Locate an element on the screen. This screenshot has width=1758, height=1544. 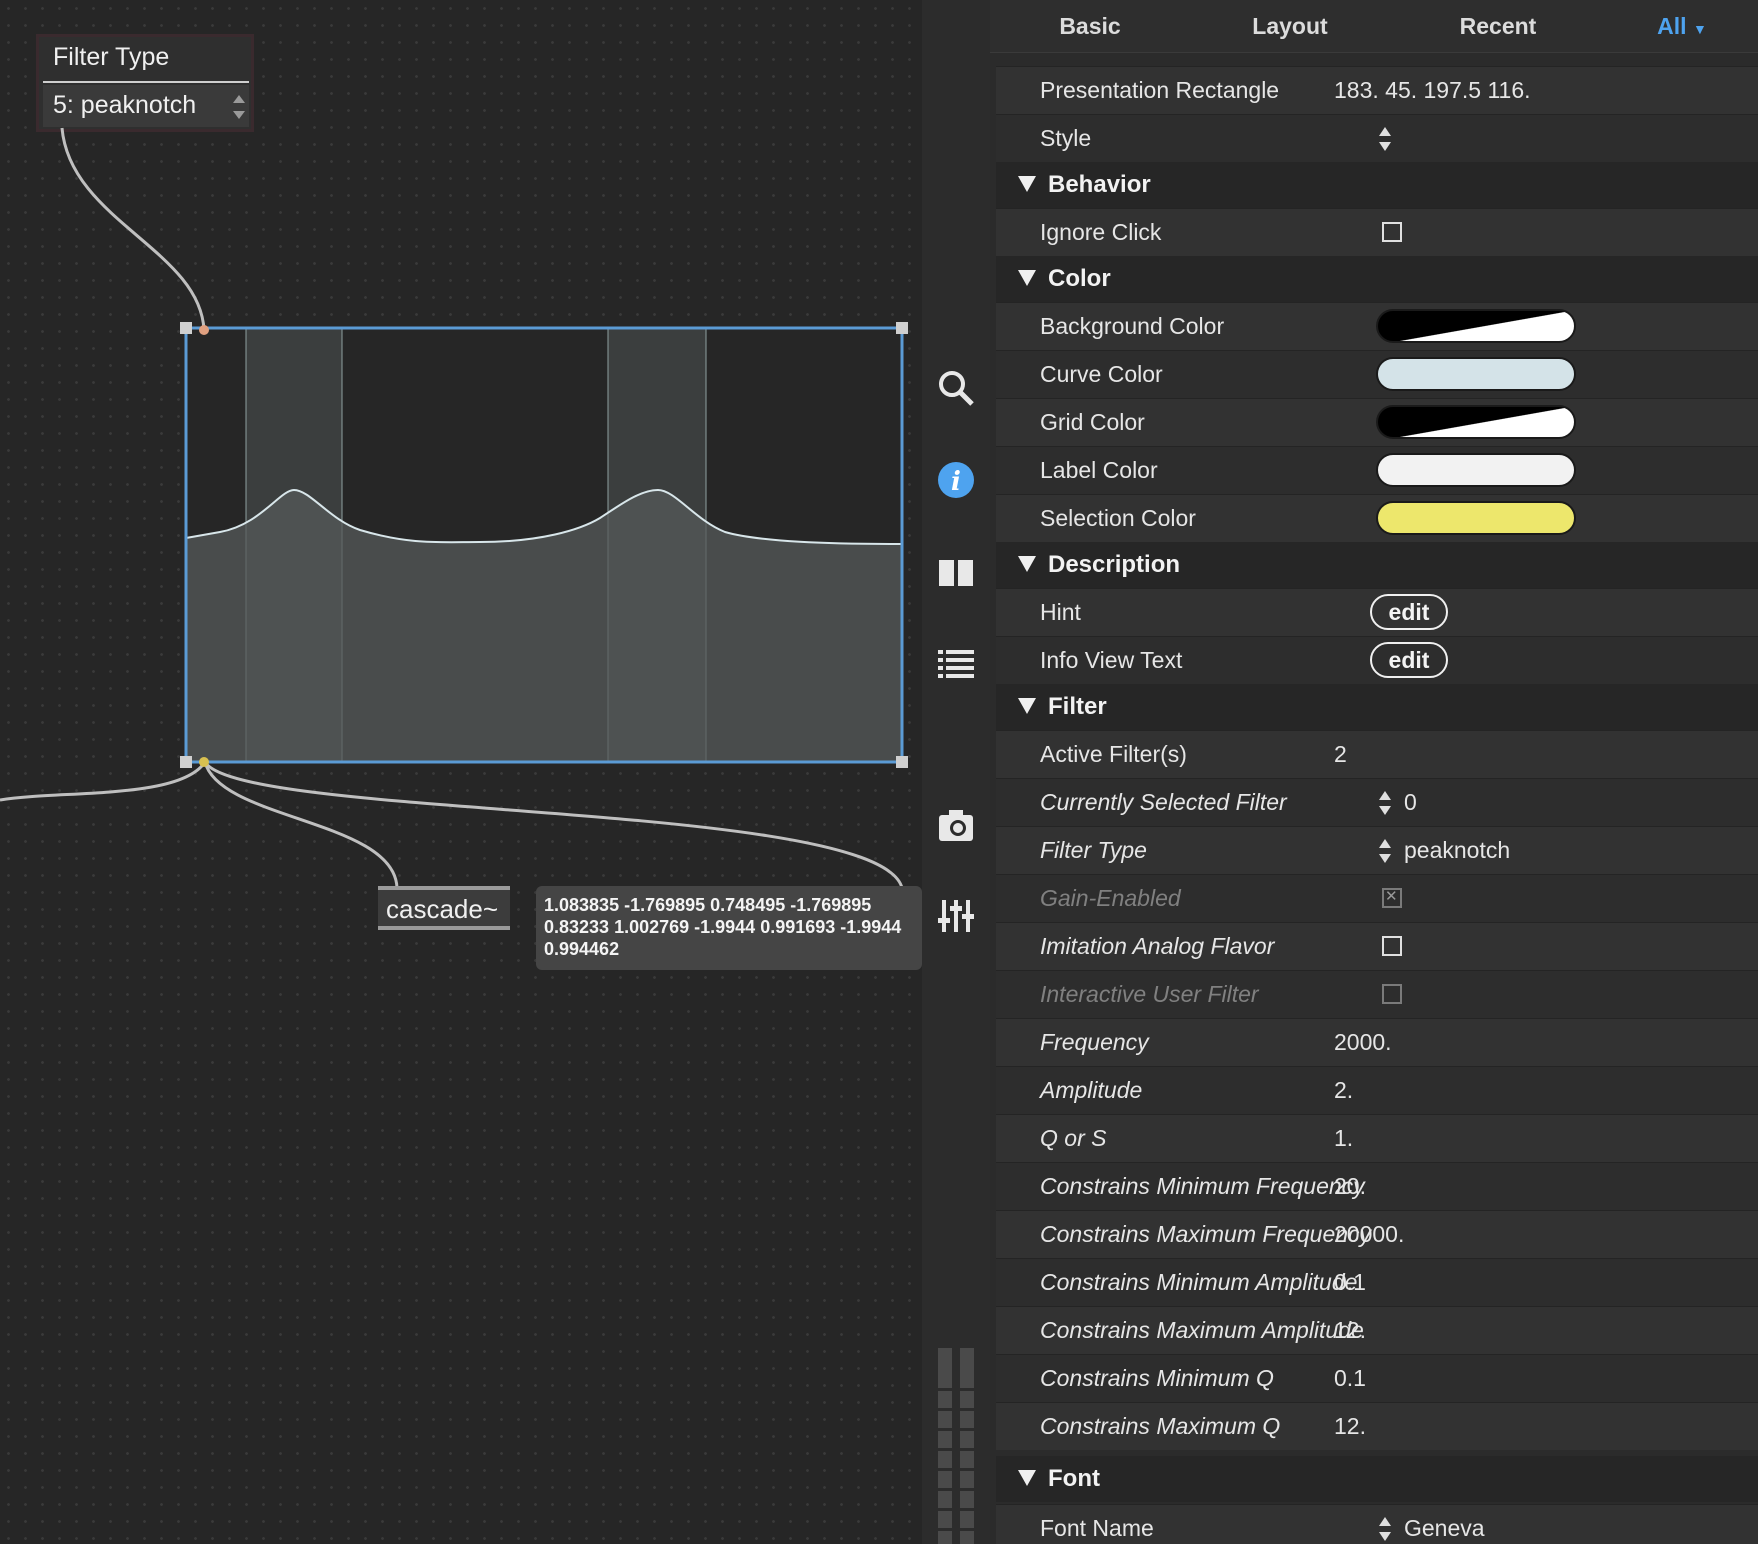
row-gain-enabled: Gain-Enabled is located at coordinates (1377, 898).